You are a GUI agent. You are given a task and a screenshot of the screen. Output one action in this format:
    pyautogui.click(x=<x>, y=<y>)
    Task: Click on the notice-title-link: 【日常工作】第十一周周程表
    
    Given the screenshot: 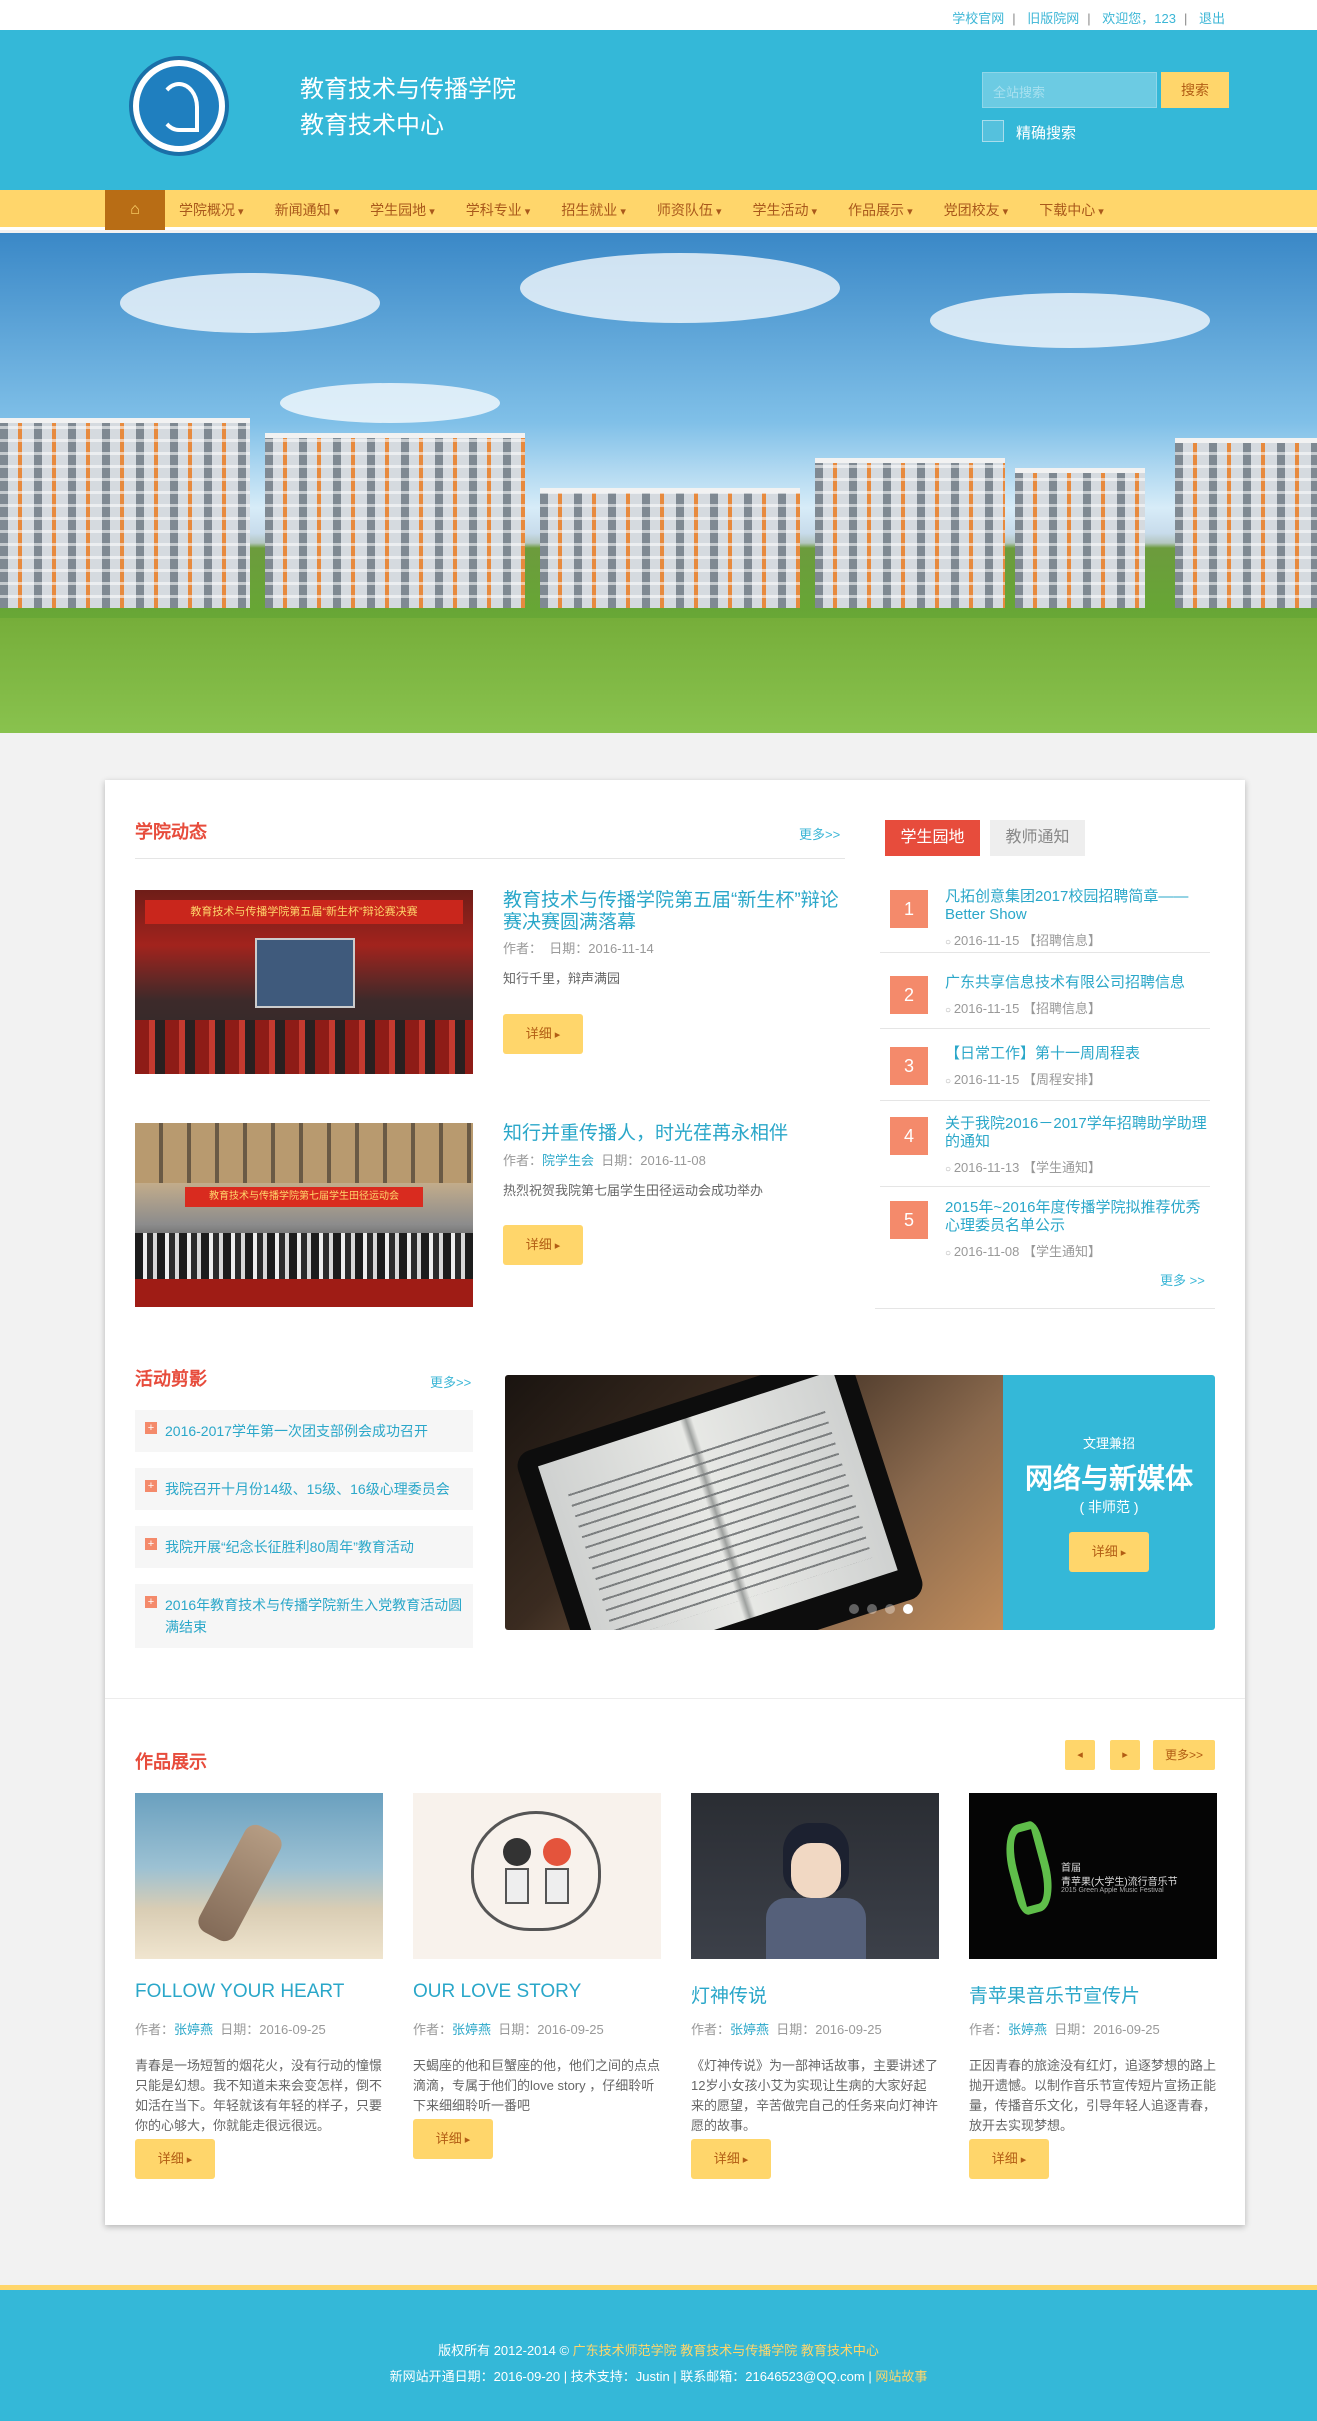 What is the action you would take?
    pyautogui.click(x=1080, y=1054)
    